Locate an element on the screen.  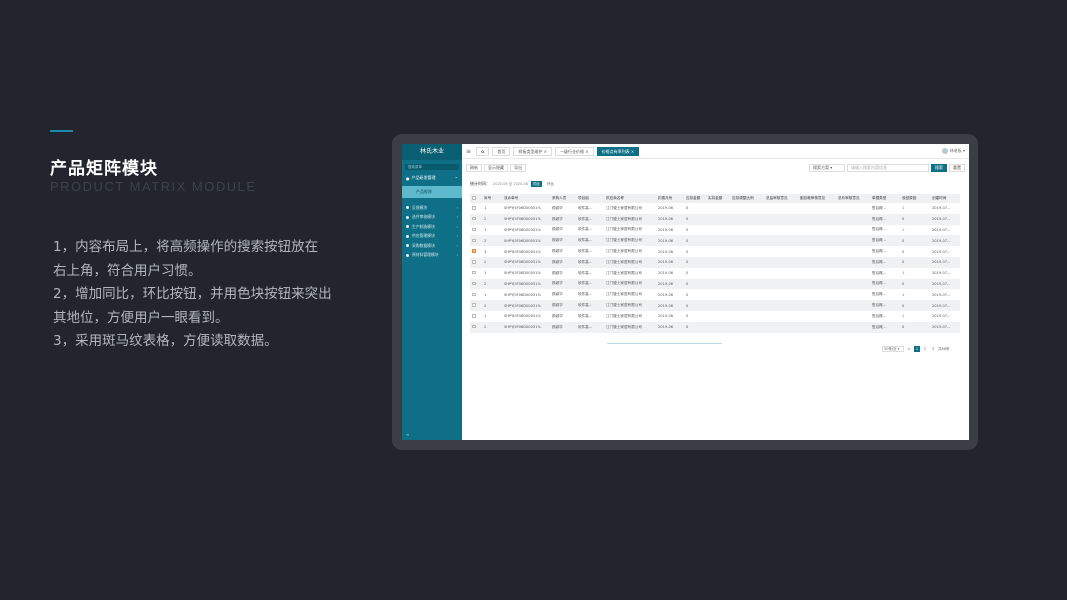
user-menu: 林老板 ▾ is located at coordinates (953, 151).